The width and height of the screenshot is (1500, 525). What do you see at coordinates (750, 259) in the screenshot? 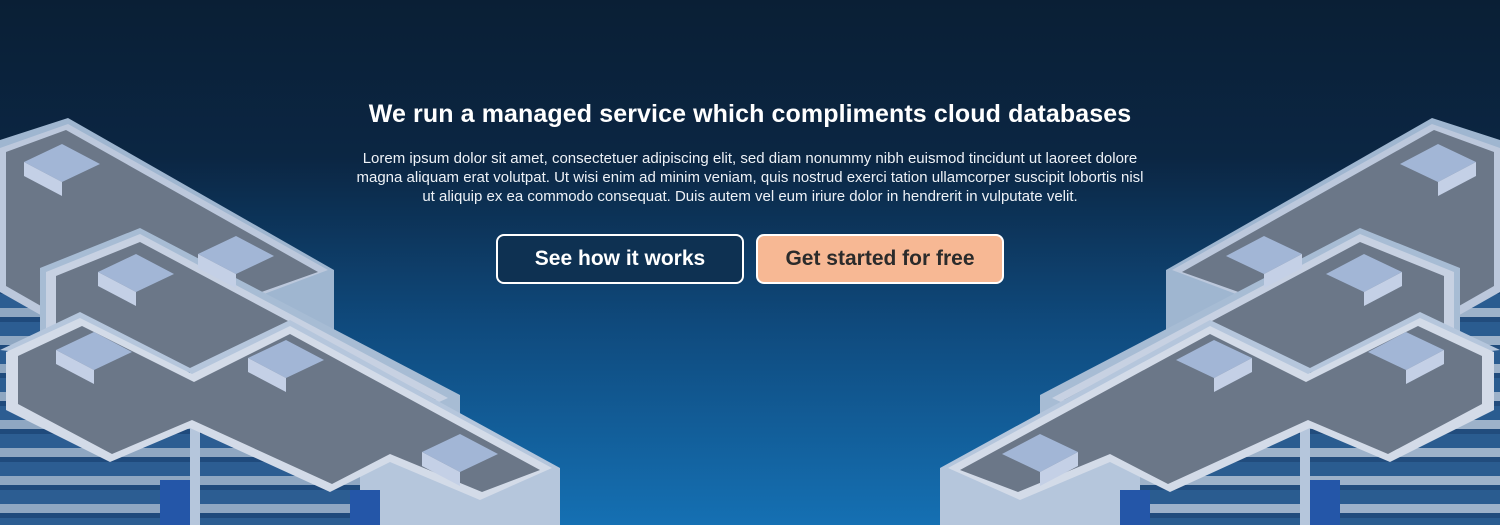
I see `hero-actions: See how it works Get started for free` at bounding box center [750, 259].